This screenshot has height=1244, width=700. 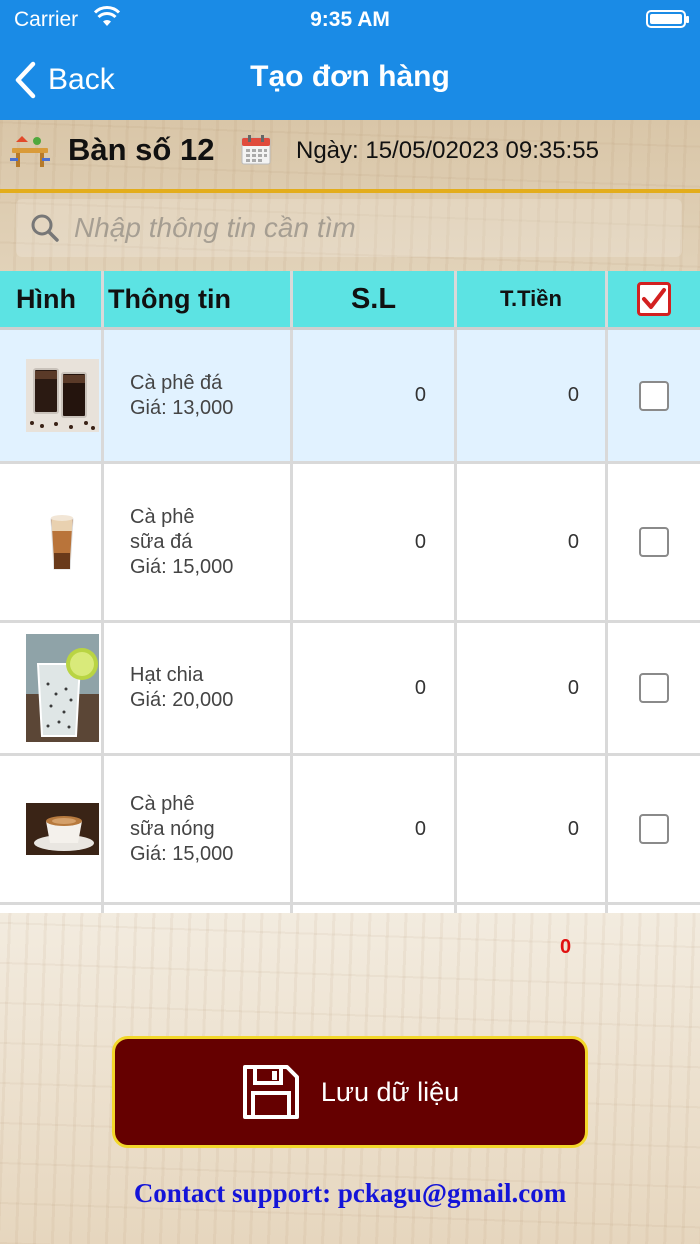 I want to click on save-button-label: Lưu dữ liệu, so click(x=390, y=1091).